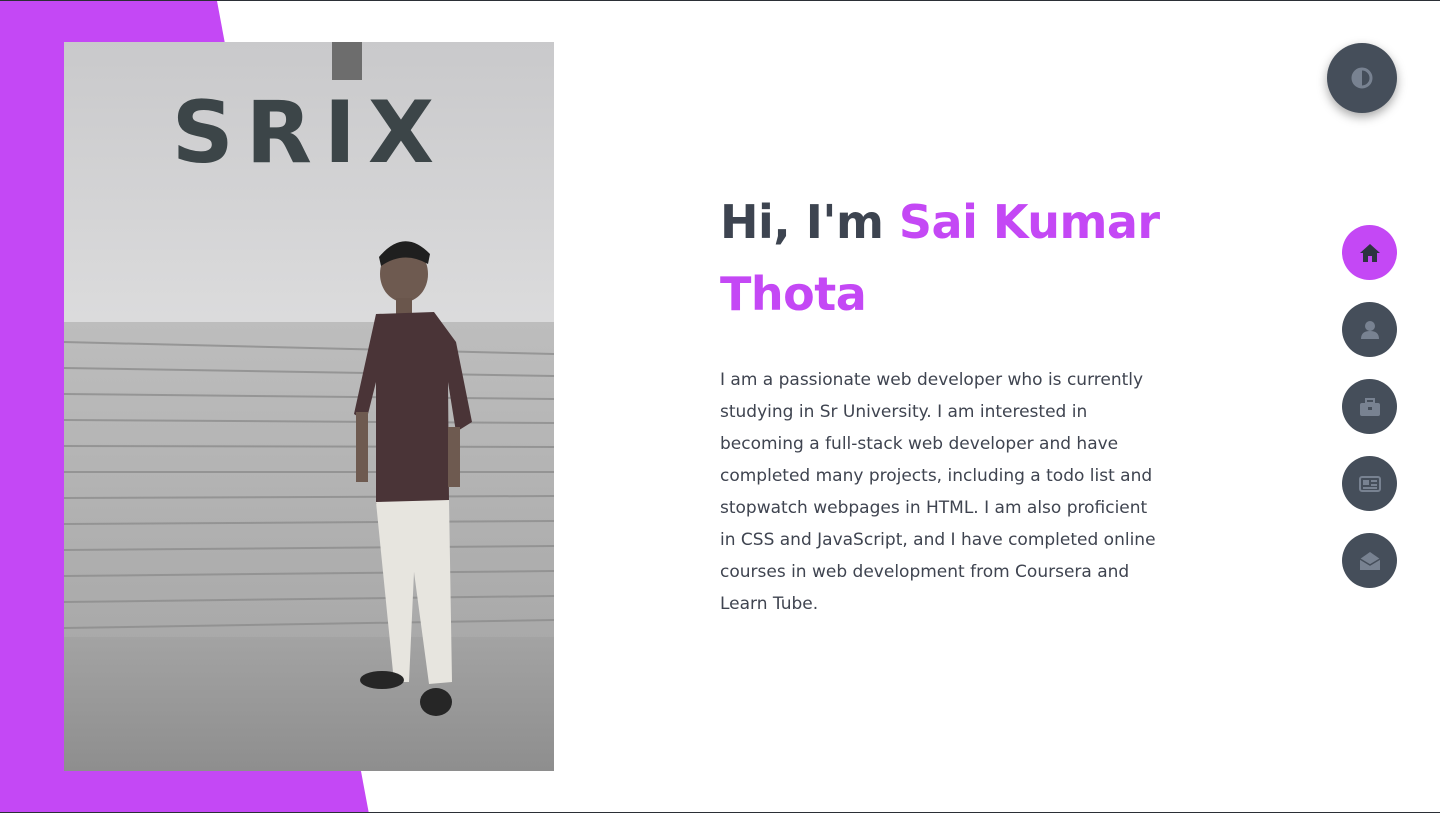 Image resolution: width=1440 pixels, height=813 pixels. I want to click on nav-portfolio-button, so click(1369, 406).